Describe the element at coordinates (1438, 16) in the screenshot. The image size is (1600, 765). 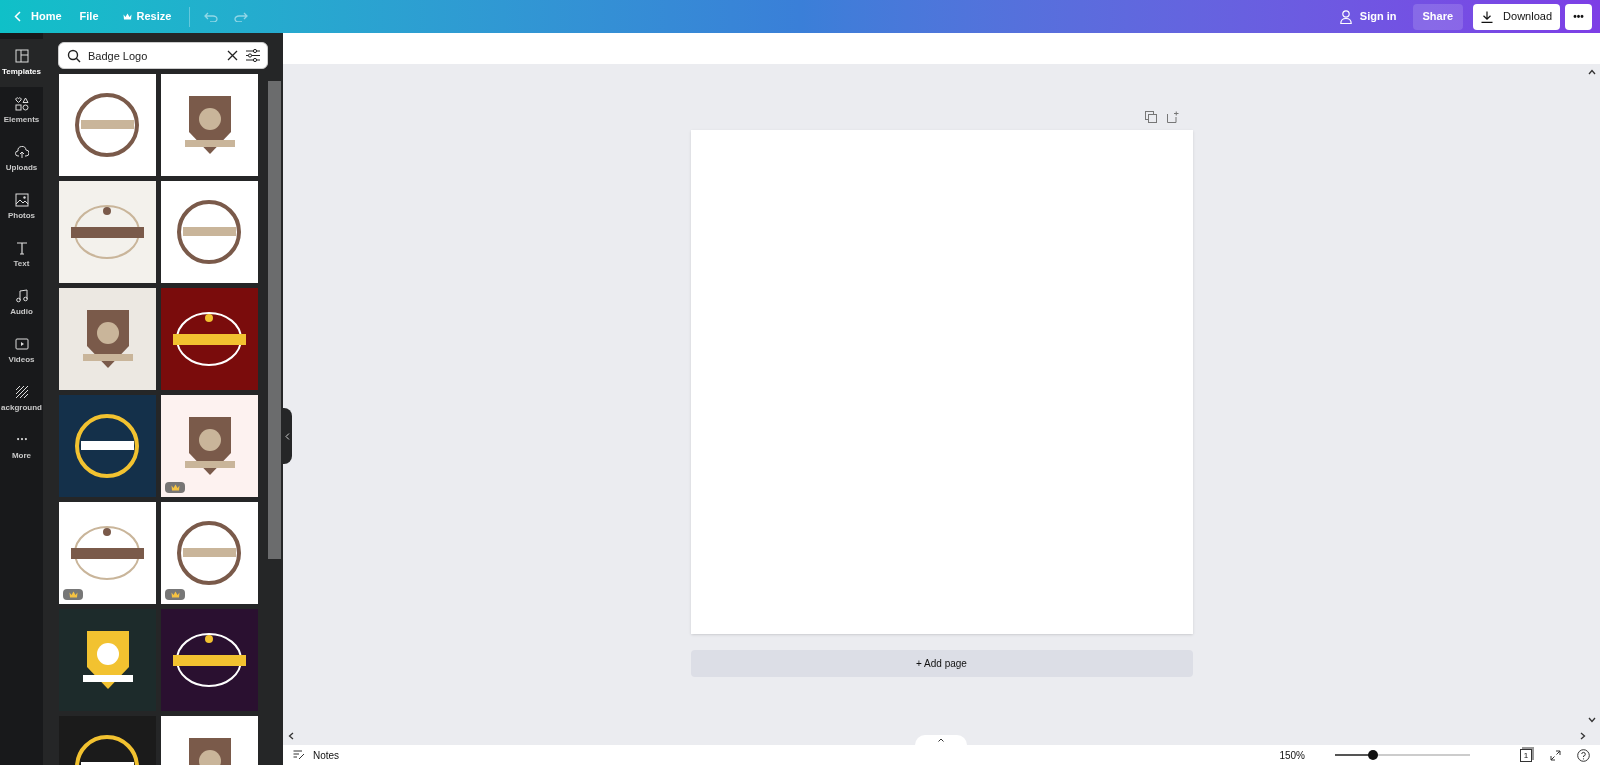
I see `share-button: Share` at that location.